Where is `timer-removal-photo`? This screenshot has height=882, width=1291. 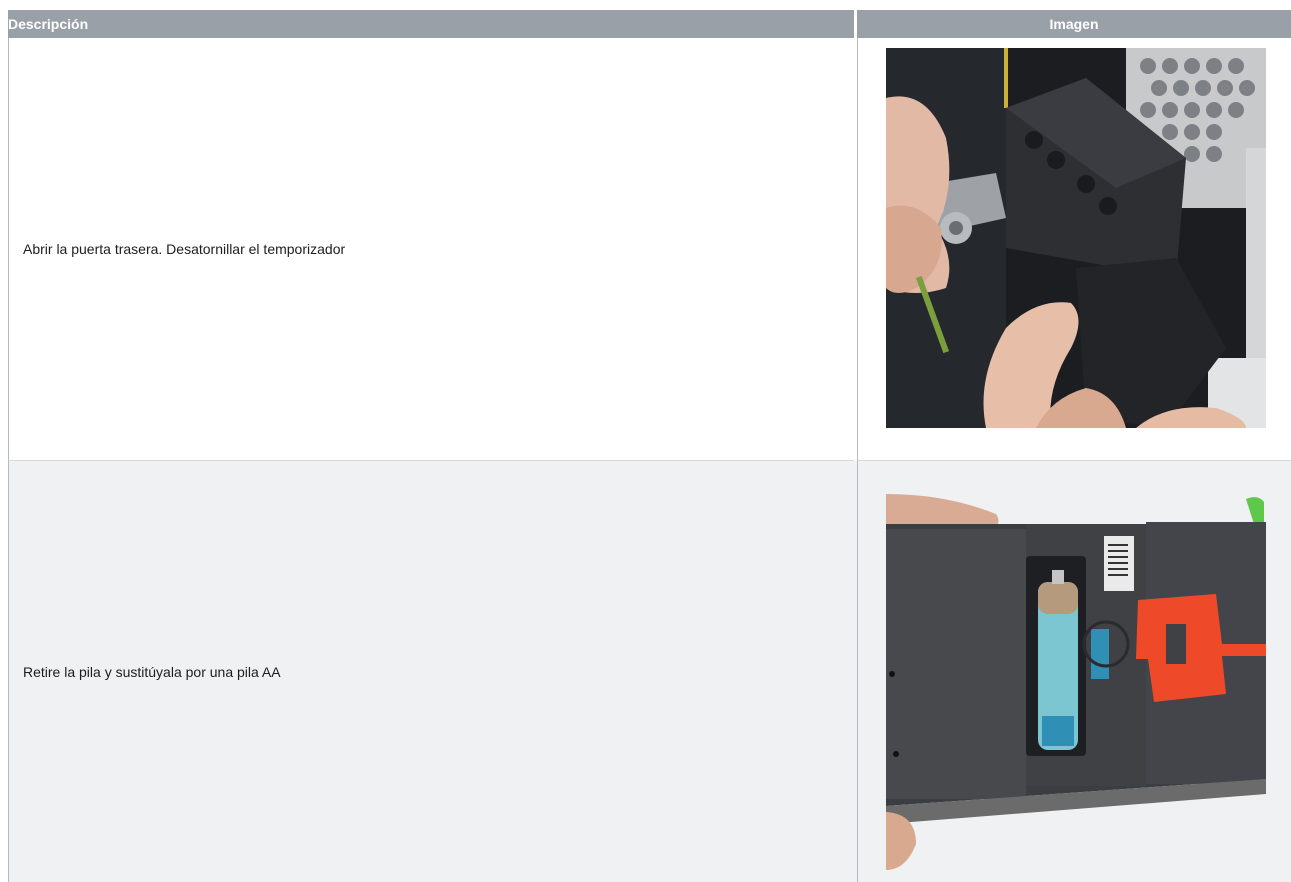
timer-removal-photo is located at coordinates (1076, 238).